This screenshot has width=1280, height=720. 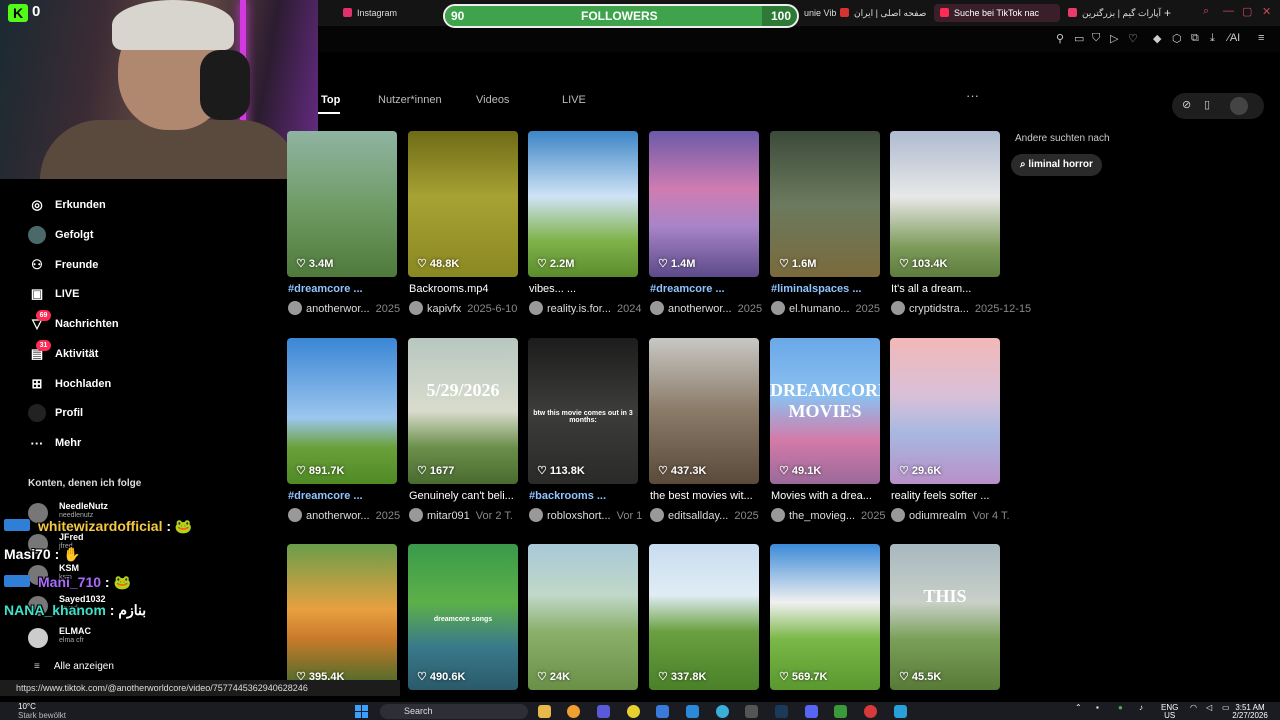 What do you see at coordinates (1195, 38) in the screenshot?
I see `copy-icon: ⧉` at bounding box center [1195, 38].